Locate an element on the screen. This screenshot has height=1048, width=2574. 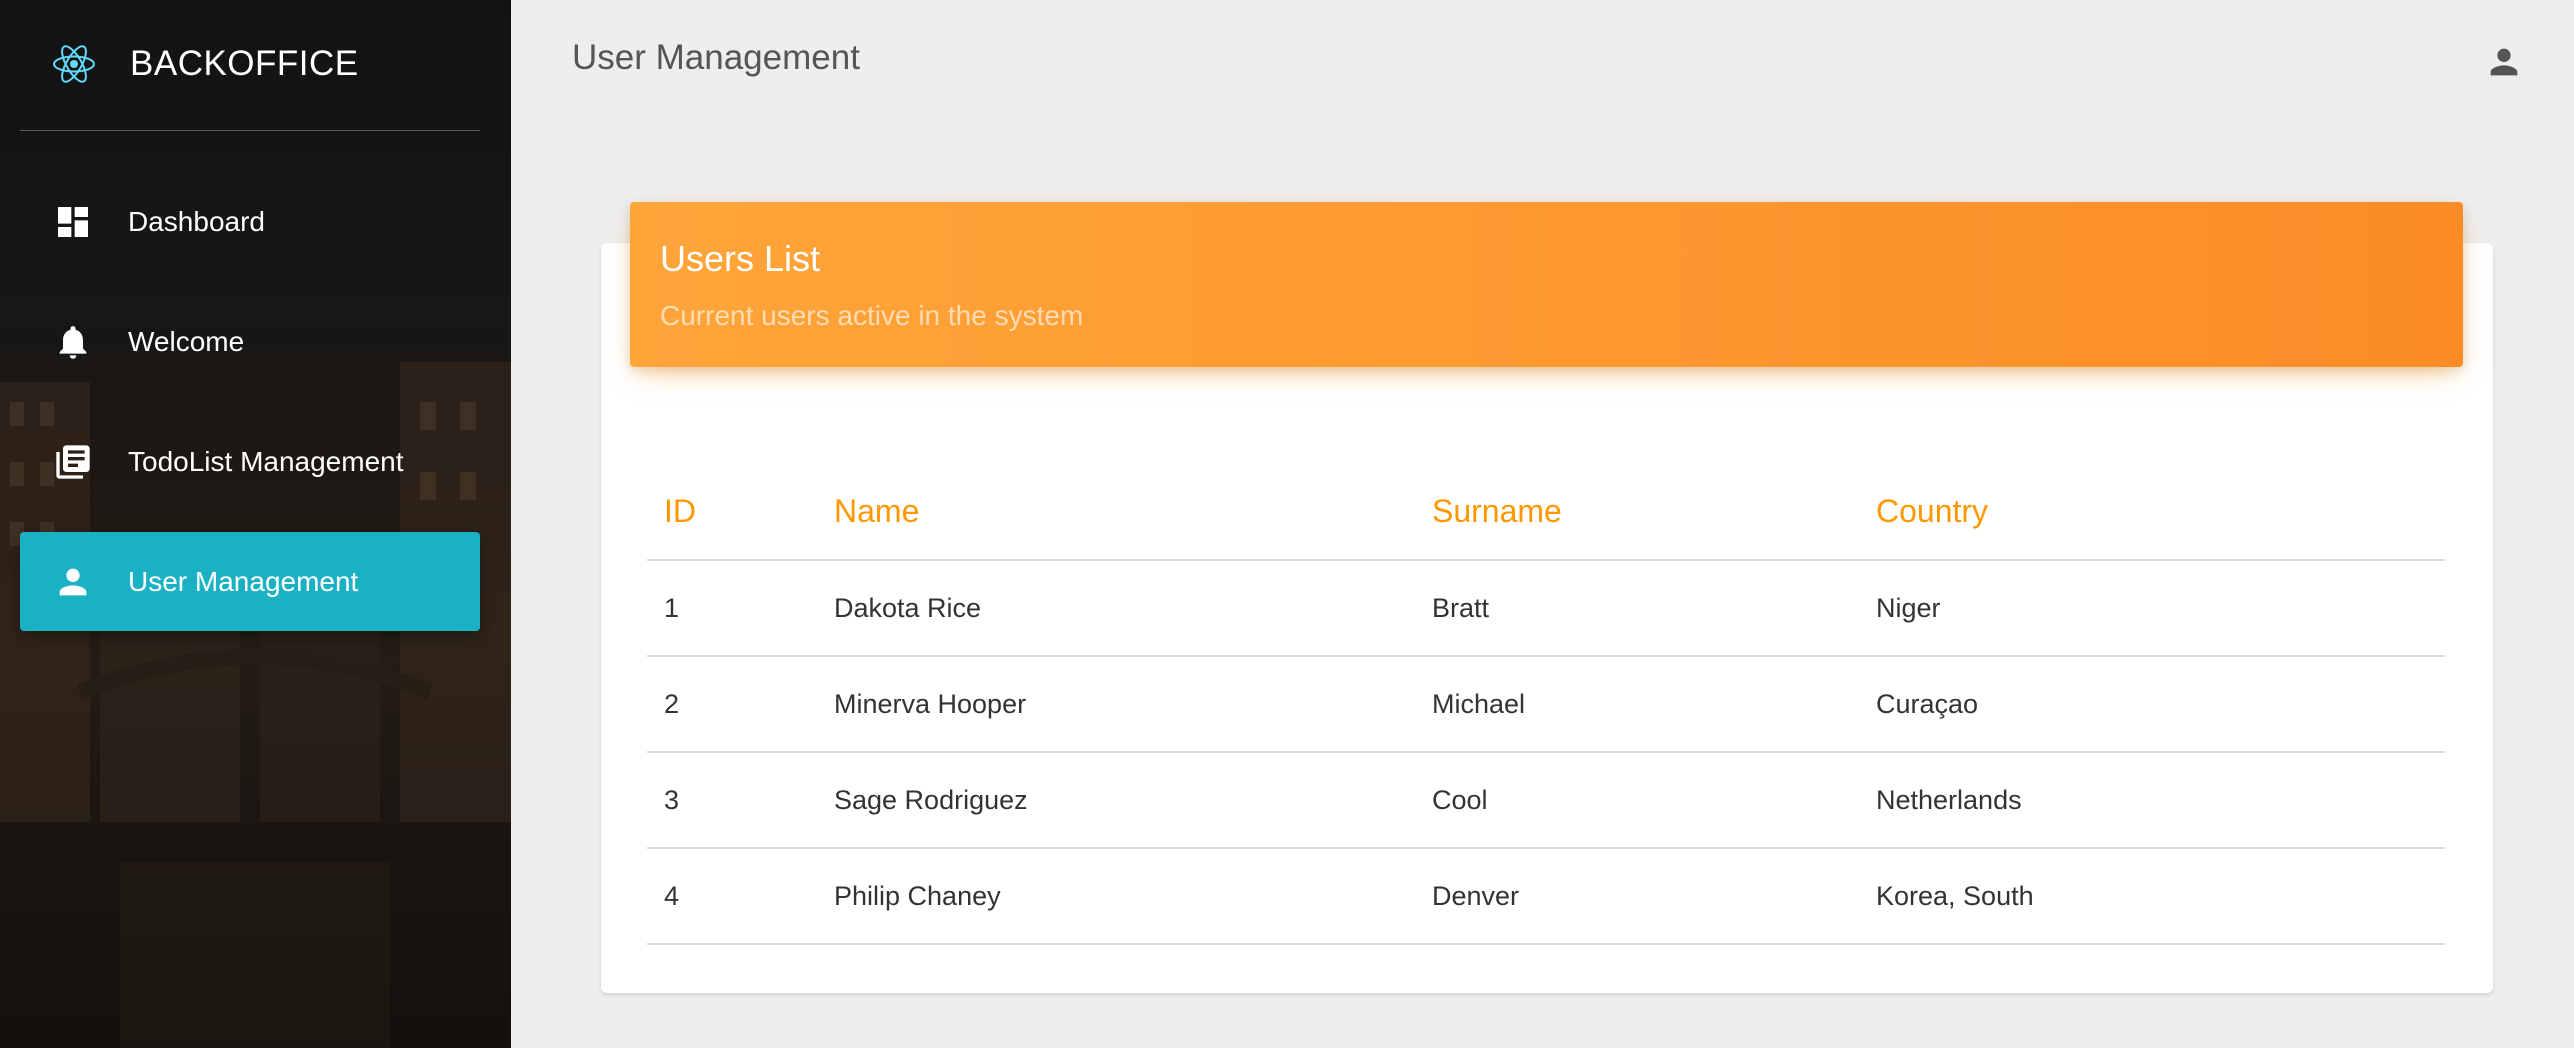
cell-surname: Denver is located at coordinates (1637, 896).